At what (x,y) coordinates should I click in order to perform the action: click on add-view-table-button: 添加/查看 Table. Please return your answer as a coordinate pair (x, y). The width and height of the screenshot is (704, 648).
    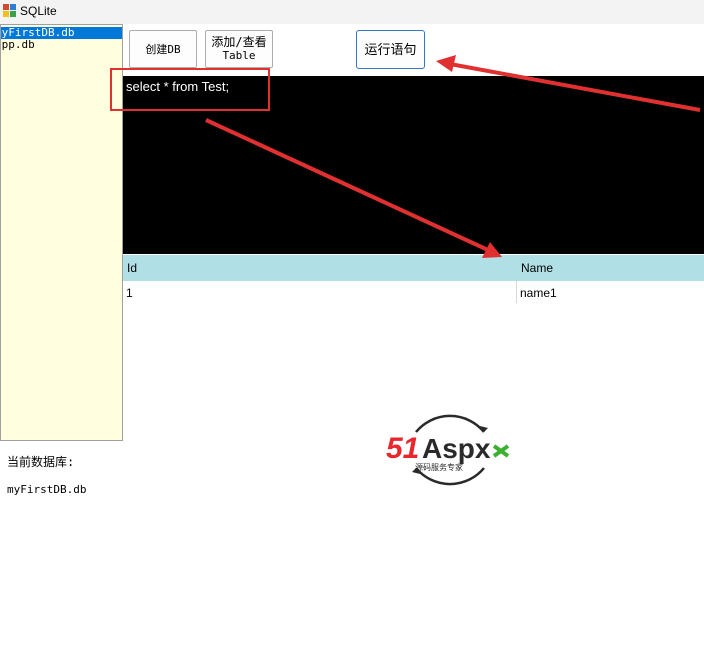
    Looking at the image, I should click on (239, 49).